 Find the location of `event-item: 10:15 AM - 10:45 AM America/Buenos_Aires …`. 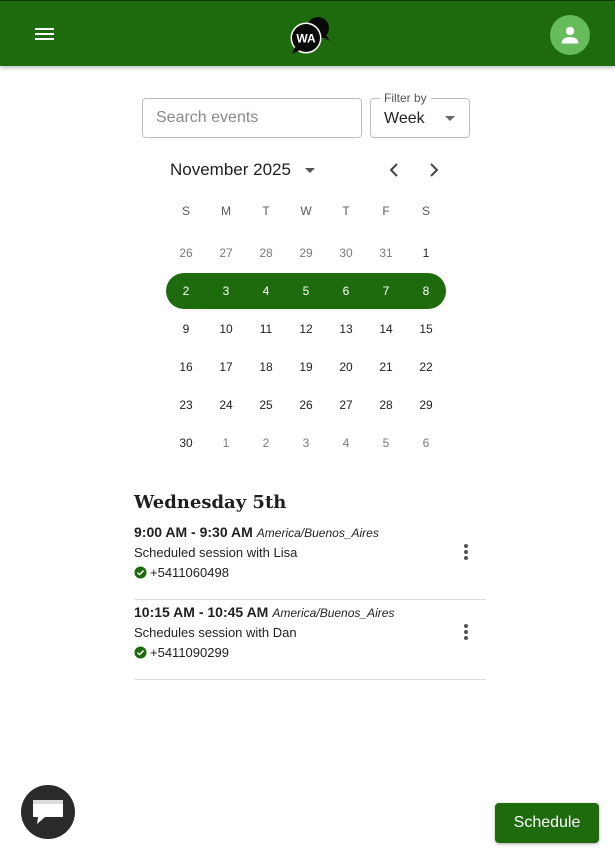

event-item: 10:15 AM - 10:45 AM America/Buenos_Aires … is located at coordinates (310, 640).